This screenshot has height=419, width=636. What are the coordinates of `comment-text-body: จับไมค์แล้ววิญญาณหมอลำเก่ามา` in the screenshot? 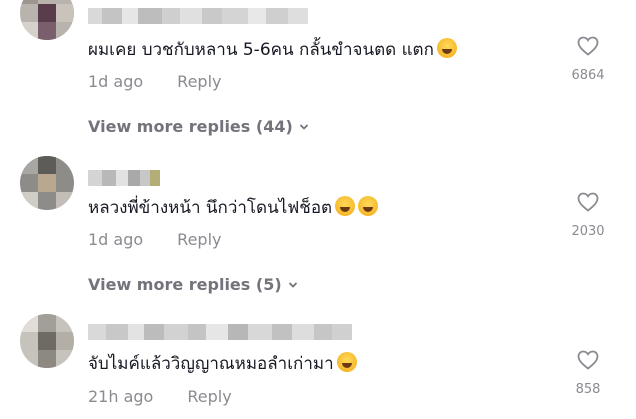 It's located at (211, 364).